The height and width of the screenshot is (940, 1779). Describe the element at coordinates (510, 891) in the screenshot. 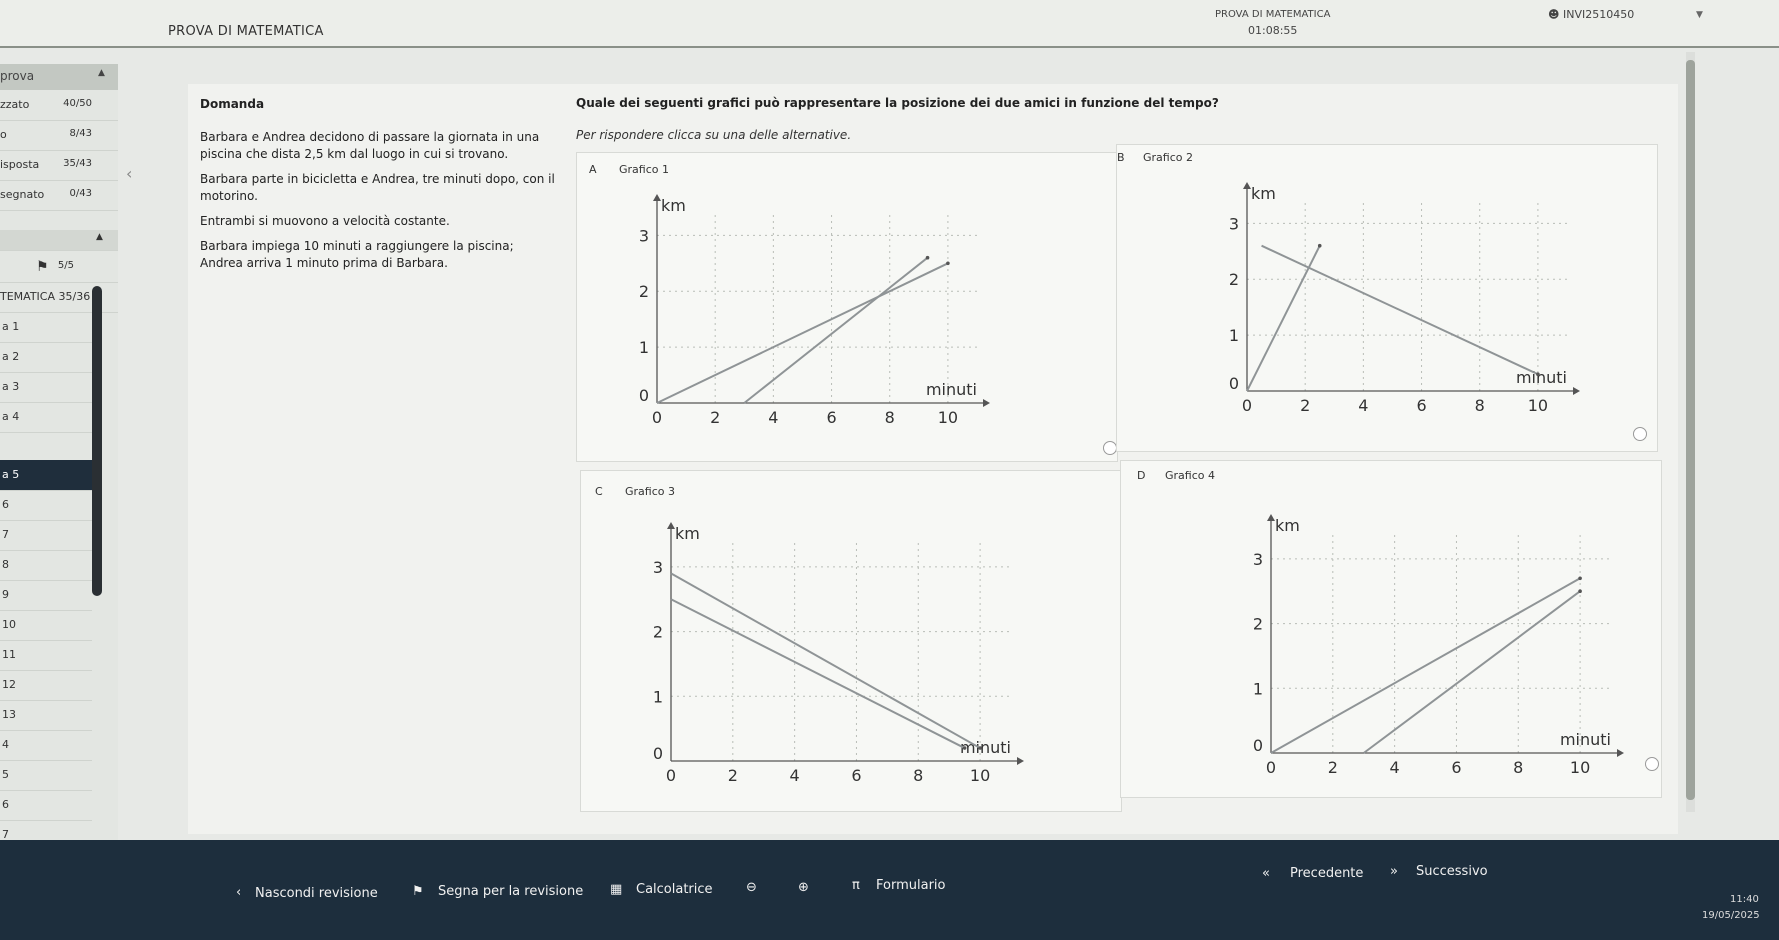

I see `mark-review-button: Segna per la revisione` at that location.